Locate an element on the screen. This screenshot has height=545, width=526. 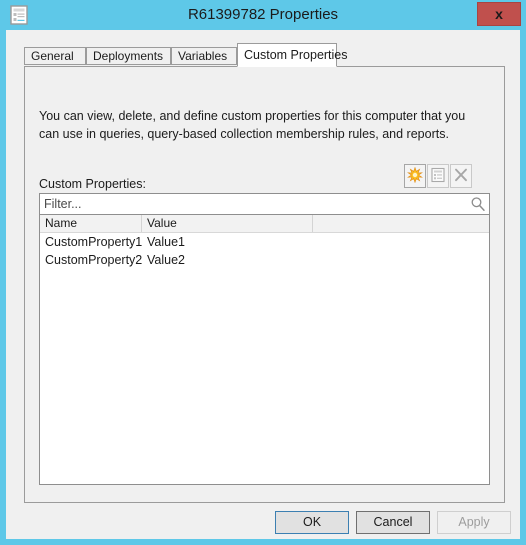
dialog-button-bar: OK Cancel Apply is located at coordinates (263, 521).